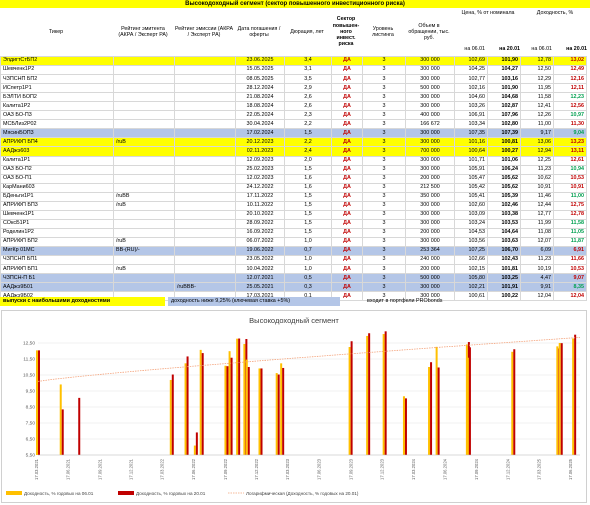  I want to click on y-tick-label: 9,50, so click(31, 392).